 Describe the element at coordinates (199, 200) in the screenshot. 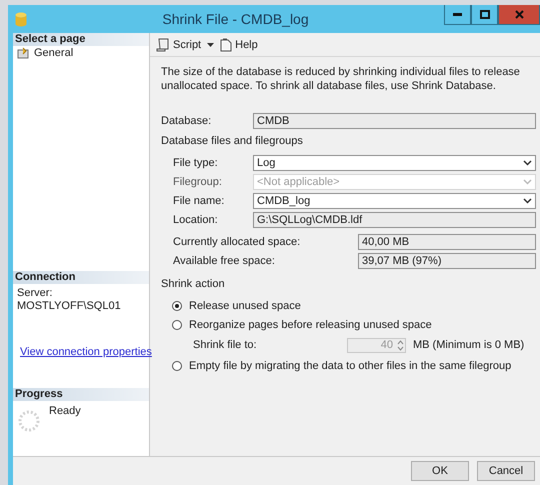

I see `field-label: File name:` at that location.